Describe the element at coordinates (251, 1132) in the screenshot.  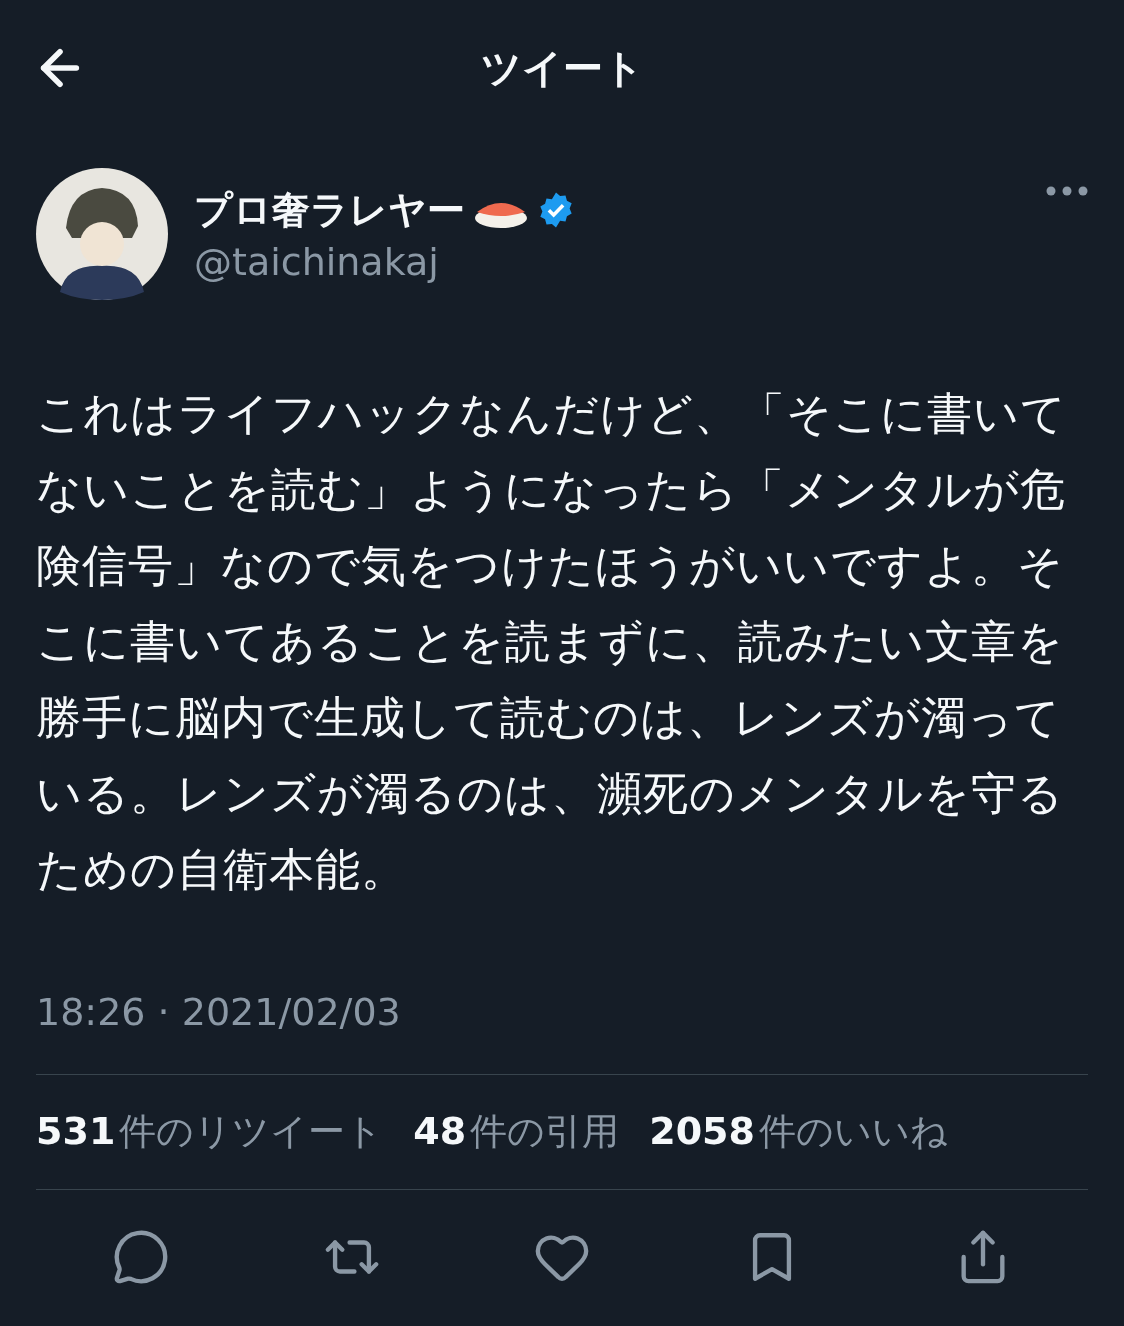
I see `stat-label: 件のリツイート` at that location.